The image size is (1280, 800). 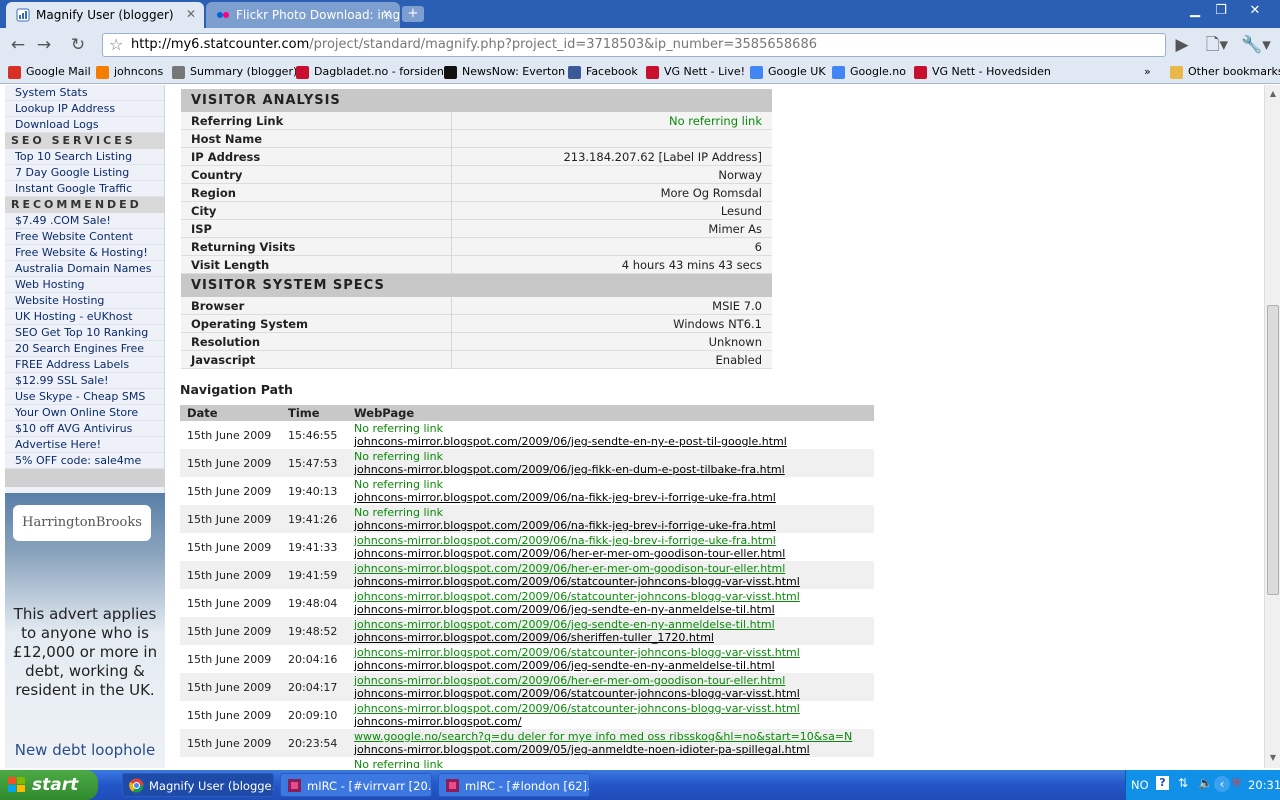 I want to click on page-menu-icon: 🗋▾, so click(x=1217, y=45).